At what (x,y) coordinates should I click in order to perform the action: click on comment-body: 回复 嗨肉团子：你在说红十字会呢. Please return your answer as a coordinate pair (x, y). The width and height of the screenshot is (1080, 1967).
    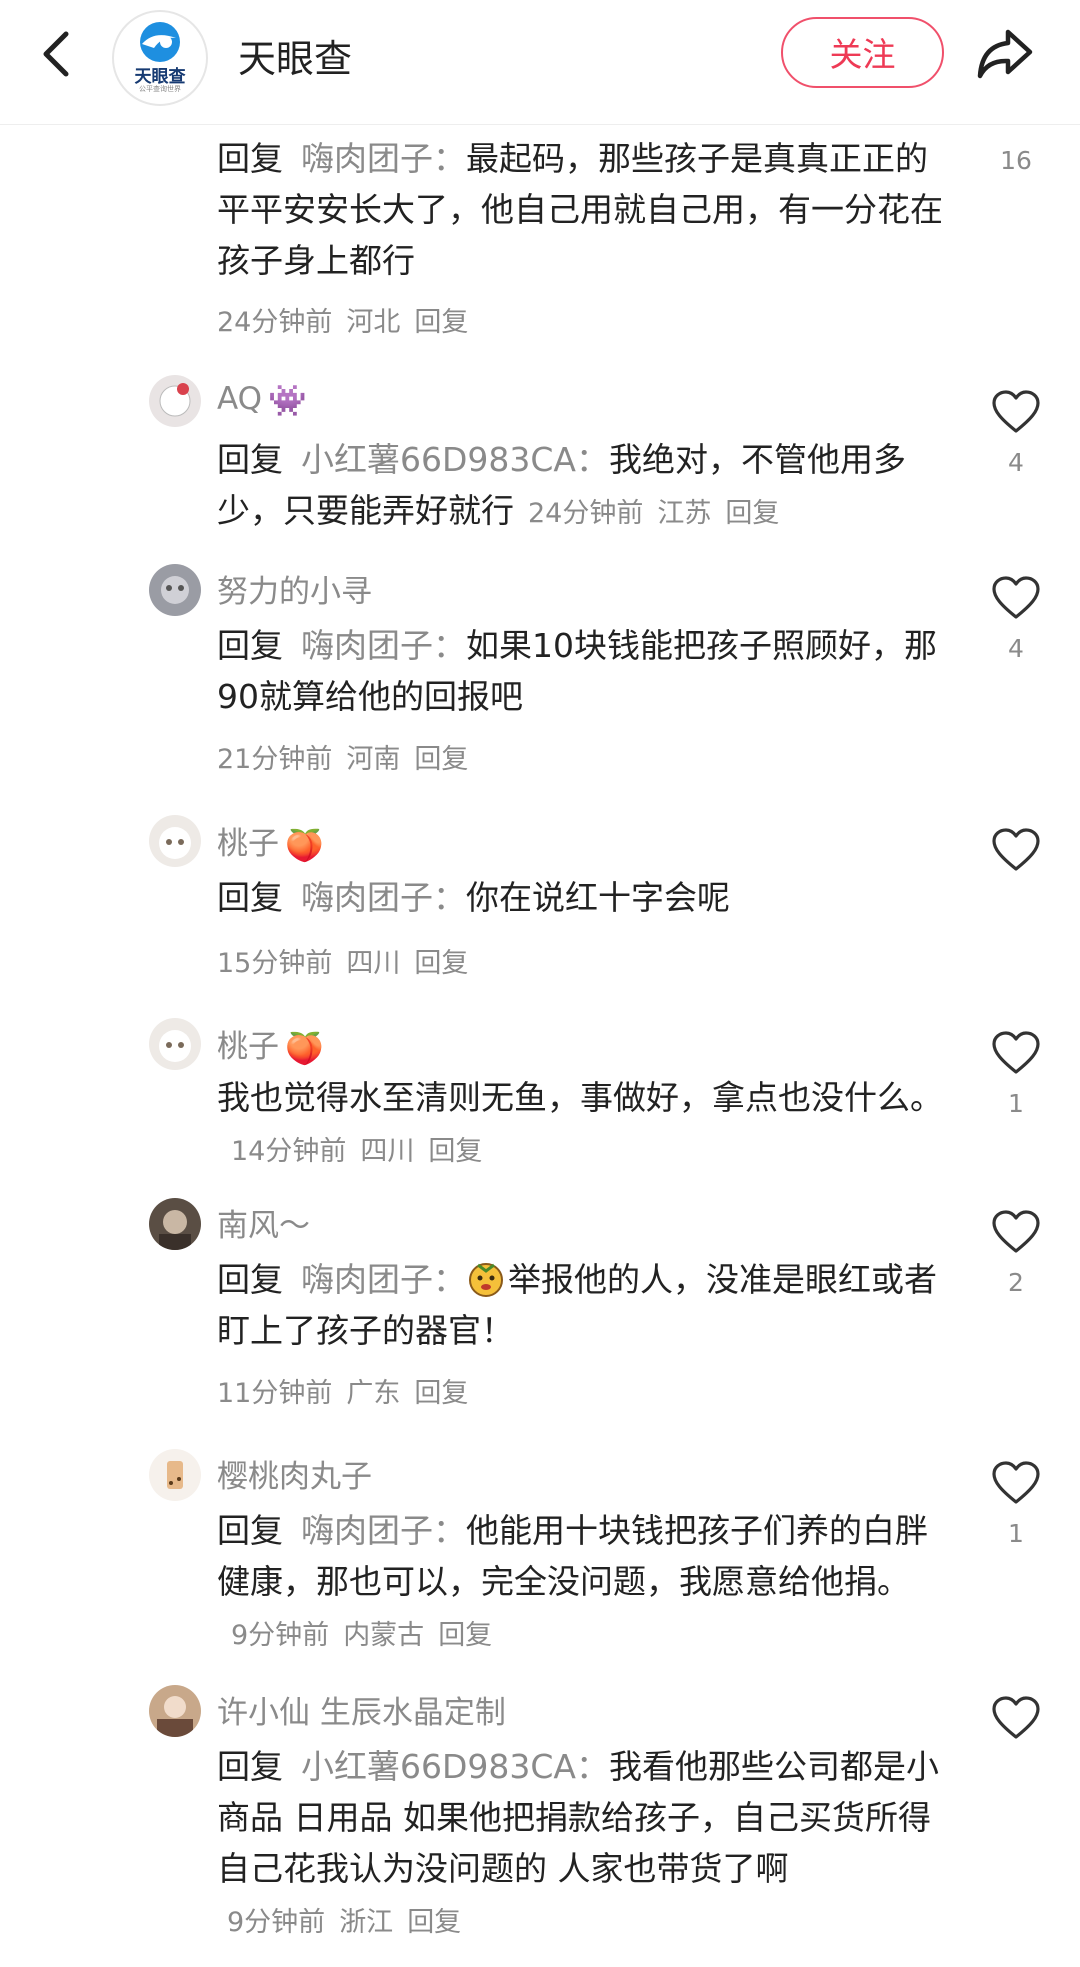
    Looking at the image, I should click on (582, 897).